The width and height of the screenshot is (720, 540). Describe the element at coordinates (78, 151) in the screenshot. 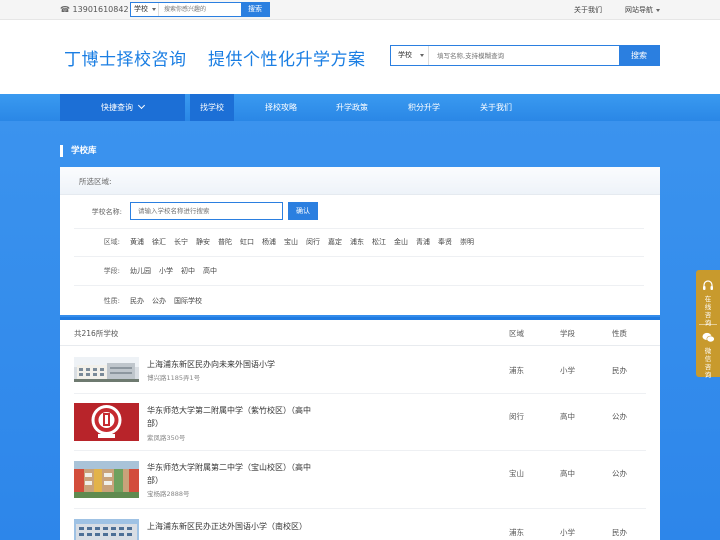

I see `section-title: 学校库` at that location.